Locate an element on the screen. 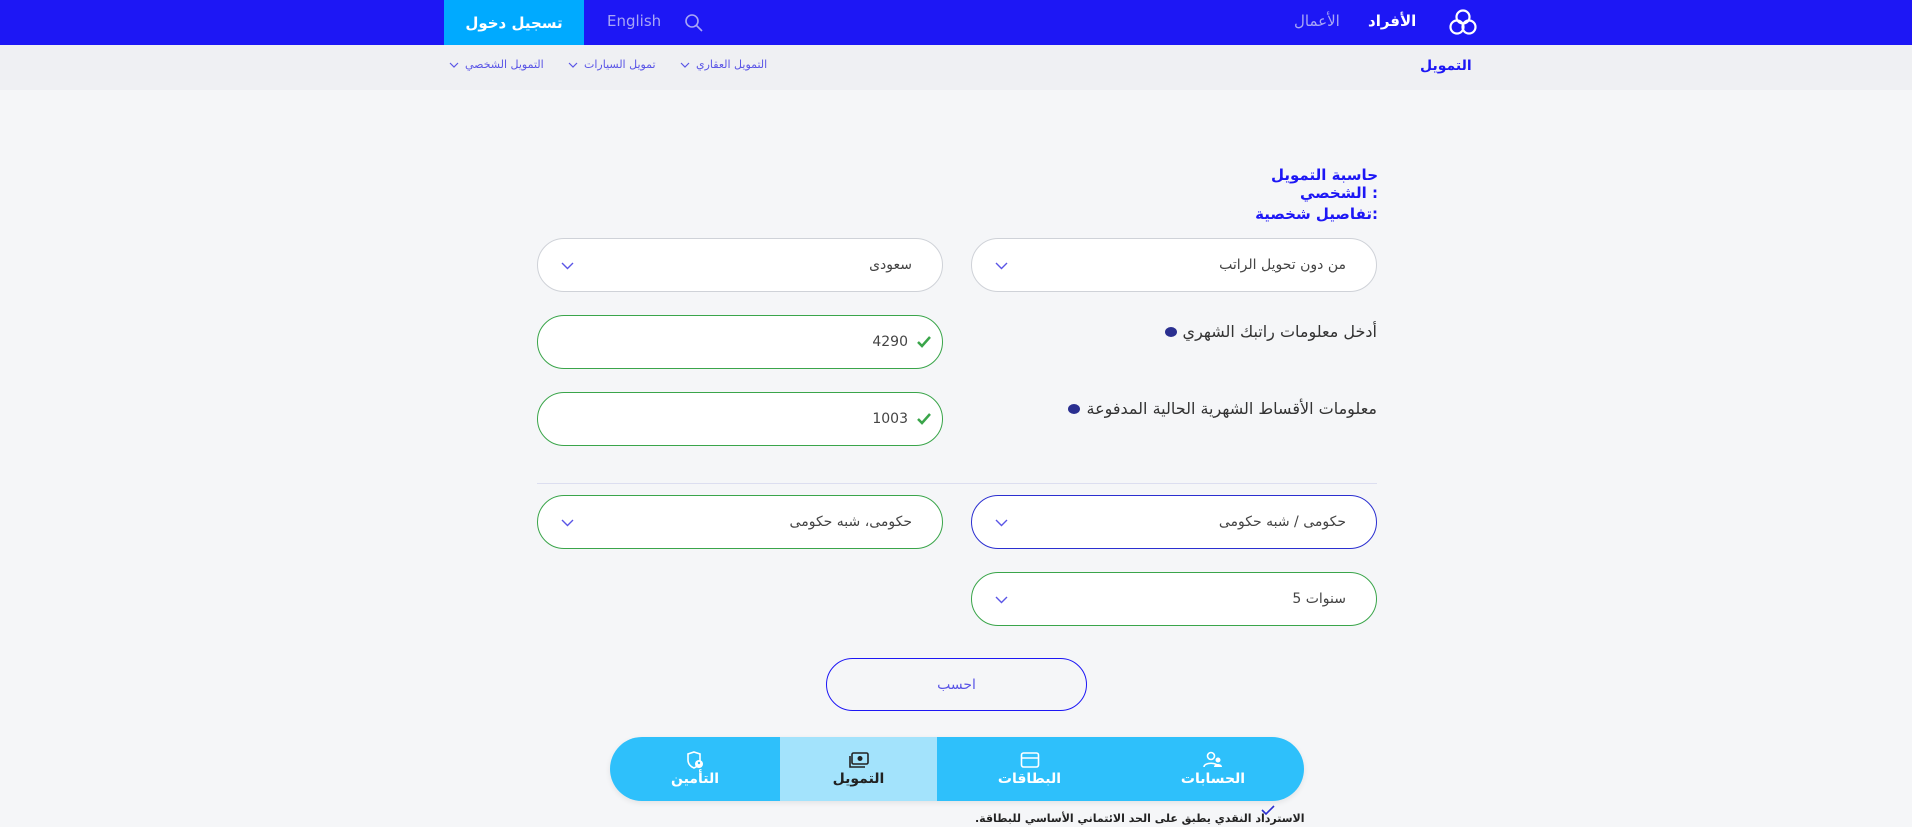 The width and height of the screenshot is (1912, 827). bottom-navigation: الحسابات البطاقات التمويل التأمين is located at coordinates (957, 769).